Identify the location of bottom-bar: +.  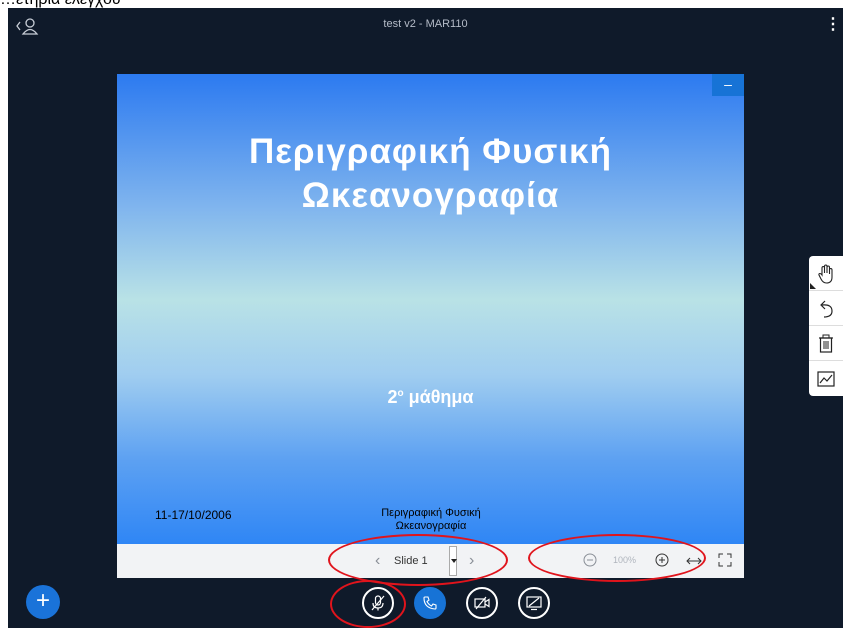
(425, 604).